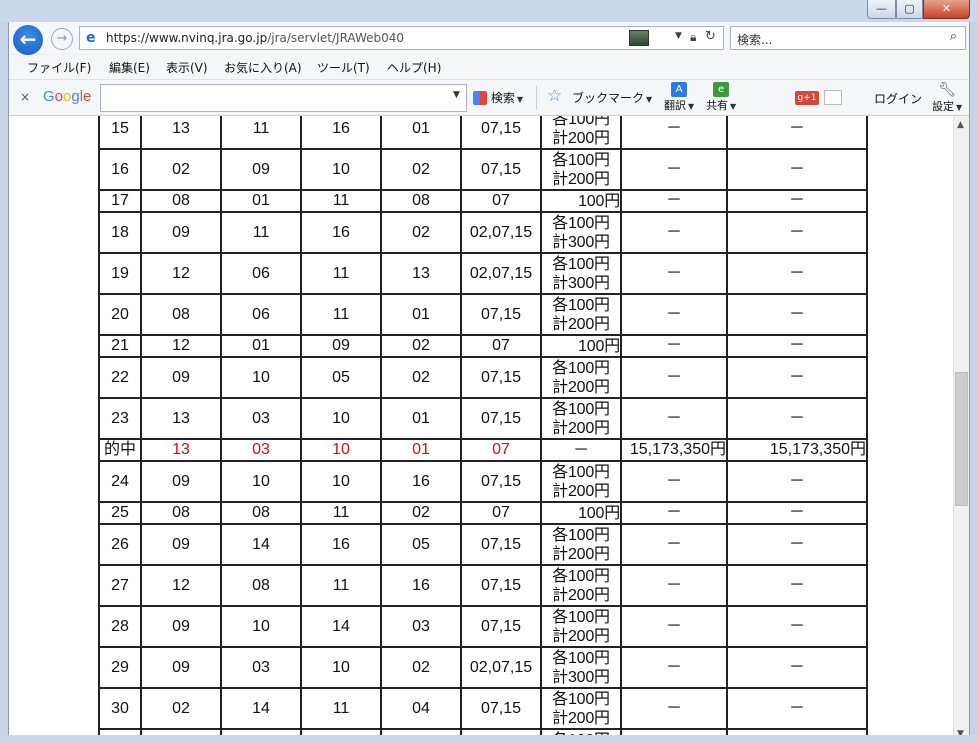 The height and width of the screenshot is (743, 978). Describe the element at coordinates (833, 97) in the screenshot. I see `gplus-count-box` at that location.